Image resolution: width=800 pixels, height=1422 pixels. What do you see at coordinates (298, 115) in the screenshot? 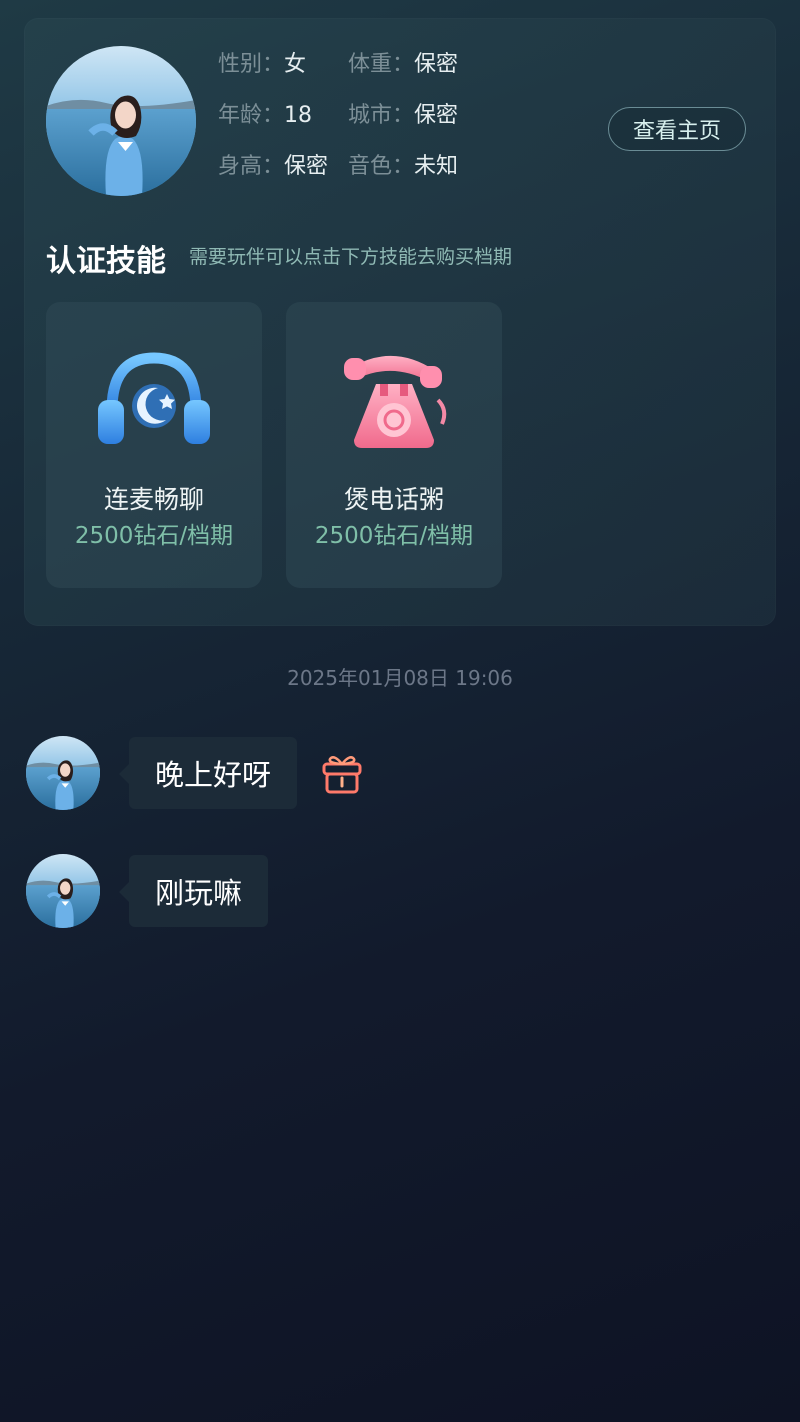
I see `info-value: 18` at bounding box center [298, 115].